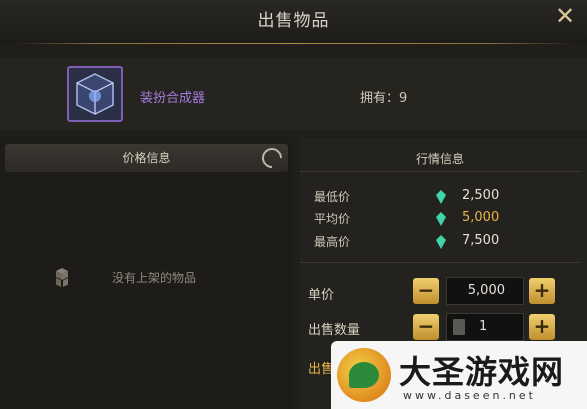  Describe the element at coordinates (364, 375) in the screenshot. I see `watermark-logo` at that location.